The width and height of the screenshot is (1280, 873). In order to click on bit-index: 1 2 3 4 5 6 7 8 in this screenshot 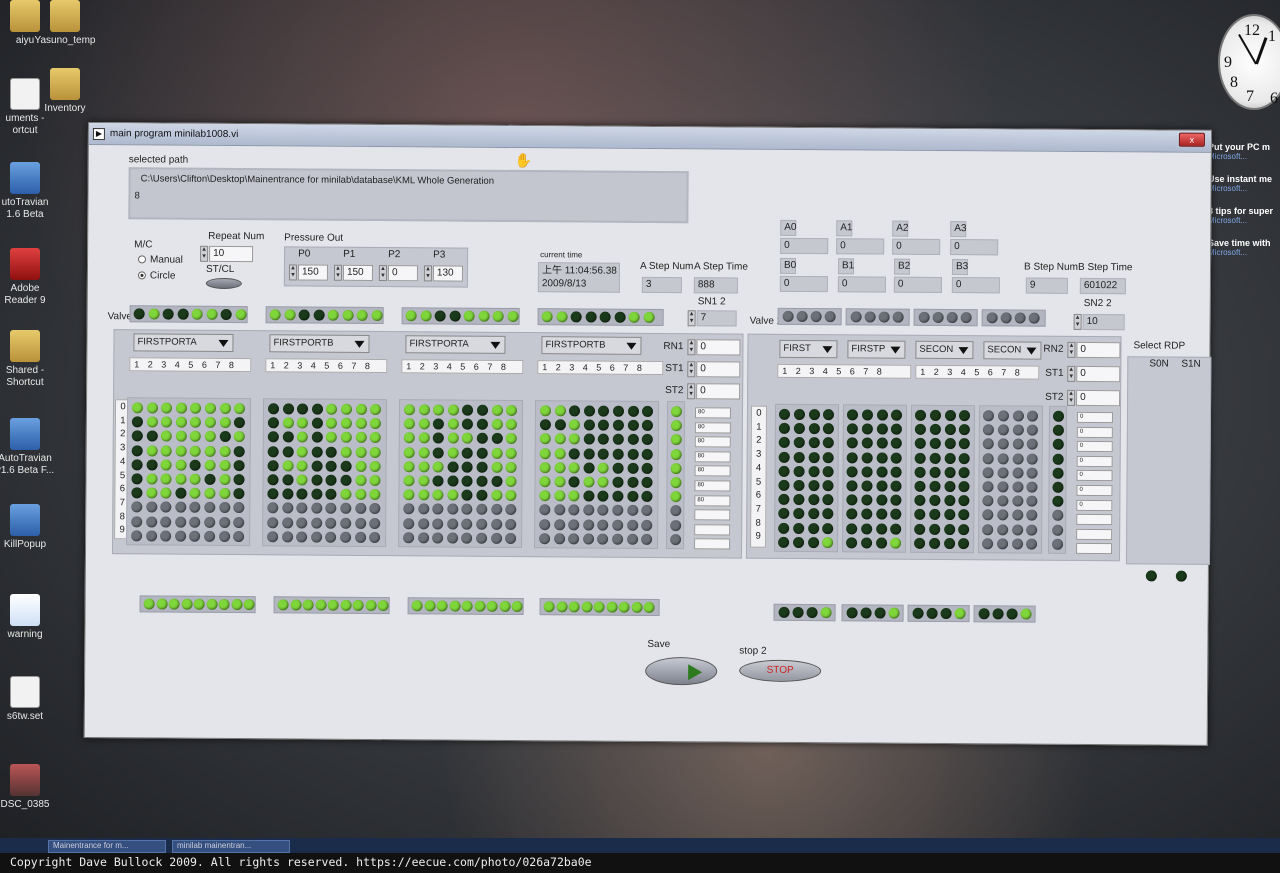, I will do `click(190, 365)`.